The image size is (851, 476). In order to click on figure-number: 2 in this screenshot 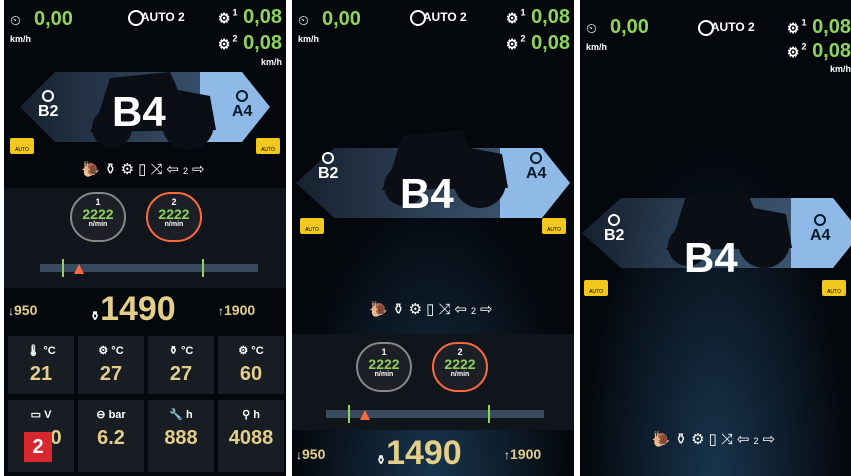, I will do `click(38, 447)`.